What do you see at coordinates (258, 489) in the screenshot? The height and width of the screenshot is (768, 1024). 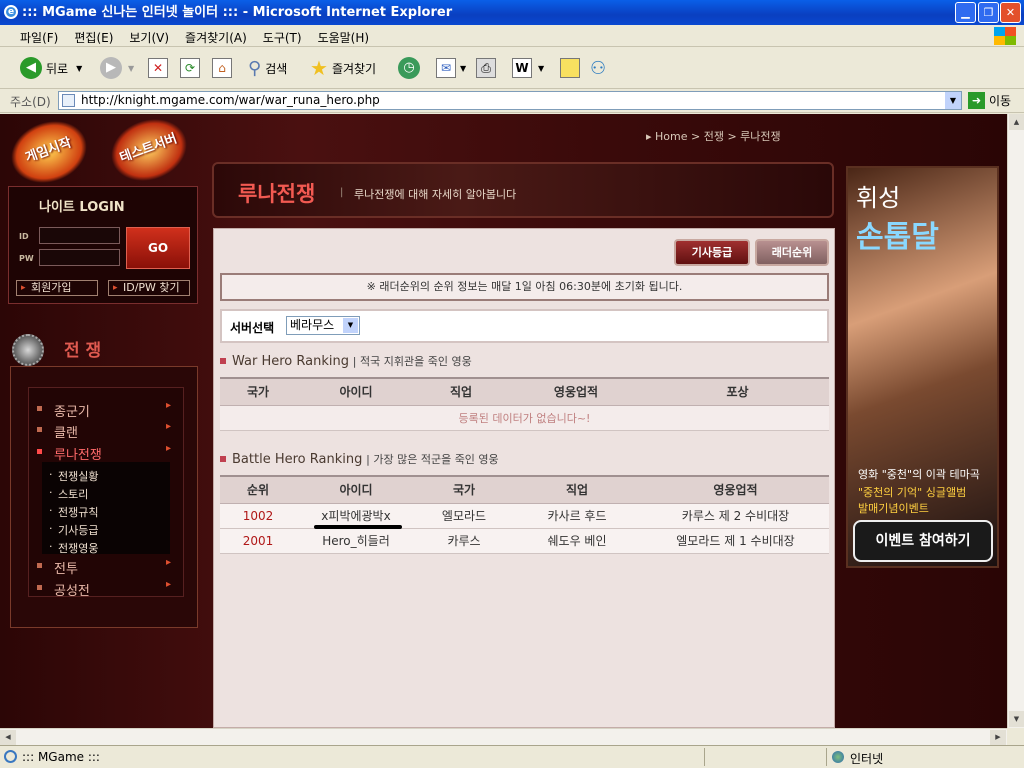 I see `column-header: 순위` at bounding box center [258, 489].